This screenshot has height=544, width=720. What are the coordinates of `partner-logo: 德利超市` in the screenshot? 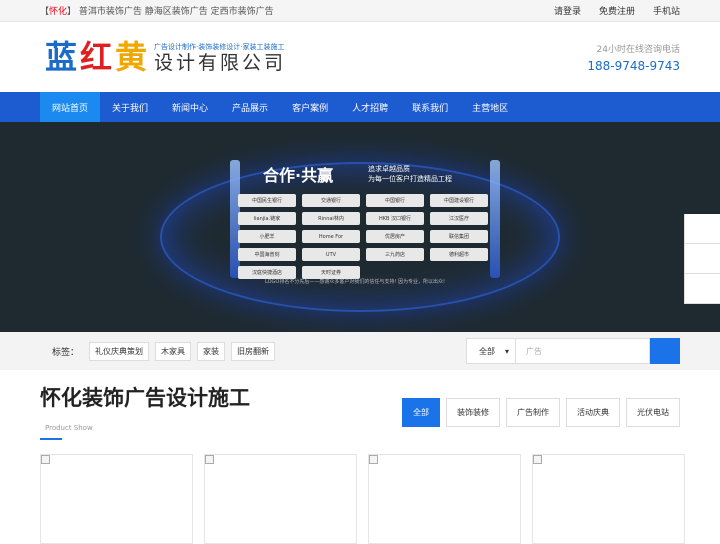 It's located at (459, 254).